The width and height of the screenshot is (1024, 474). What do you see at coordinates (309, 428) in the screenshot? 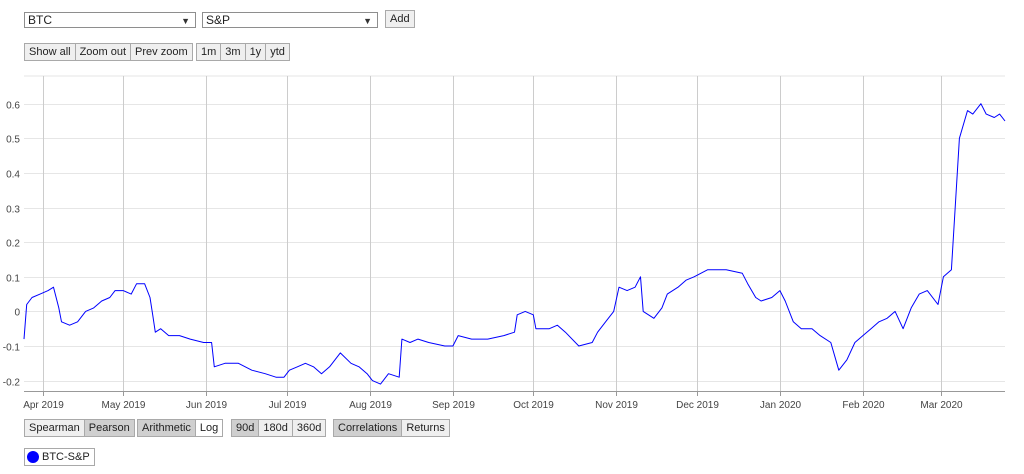
I see `window-360d-button: 360d` at bounding box center [309, 428].